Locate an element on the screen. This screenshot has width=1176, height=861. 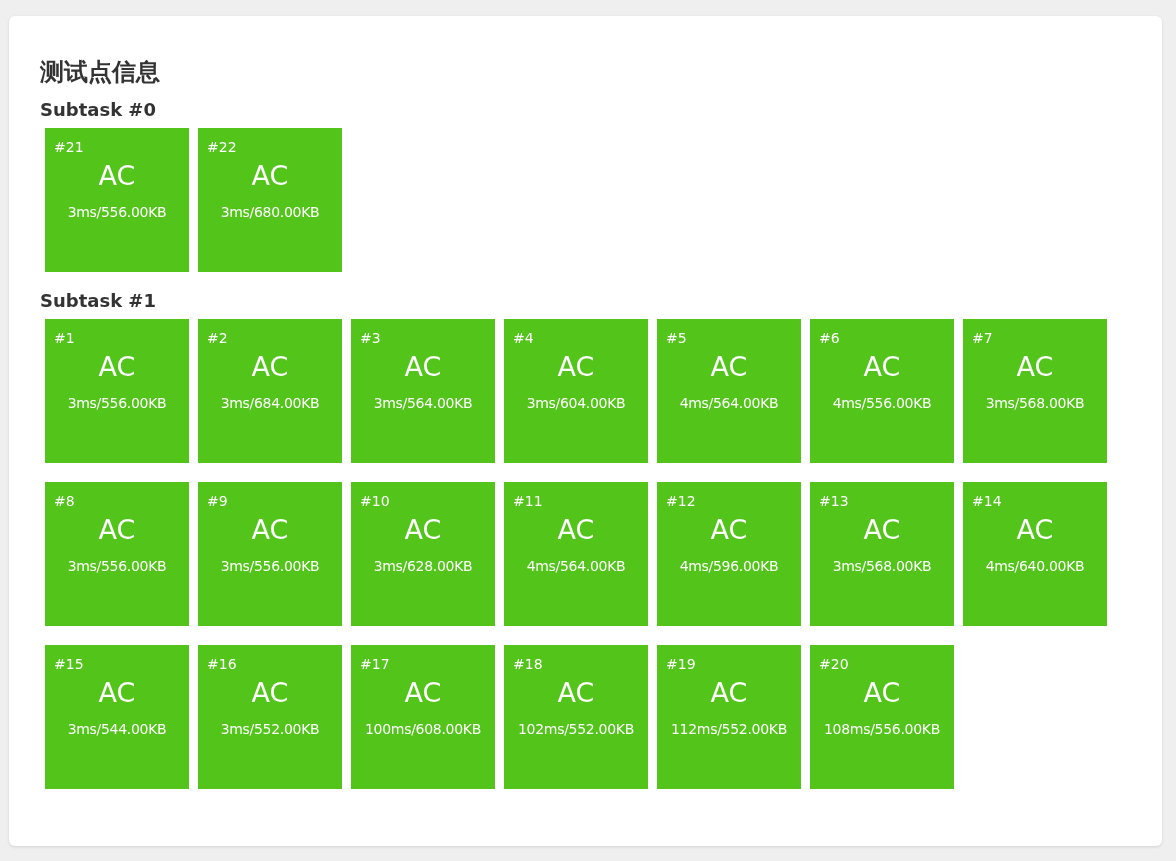
case-number: #13 is located at coordinates (833, 502).